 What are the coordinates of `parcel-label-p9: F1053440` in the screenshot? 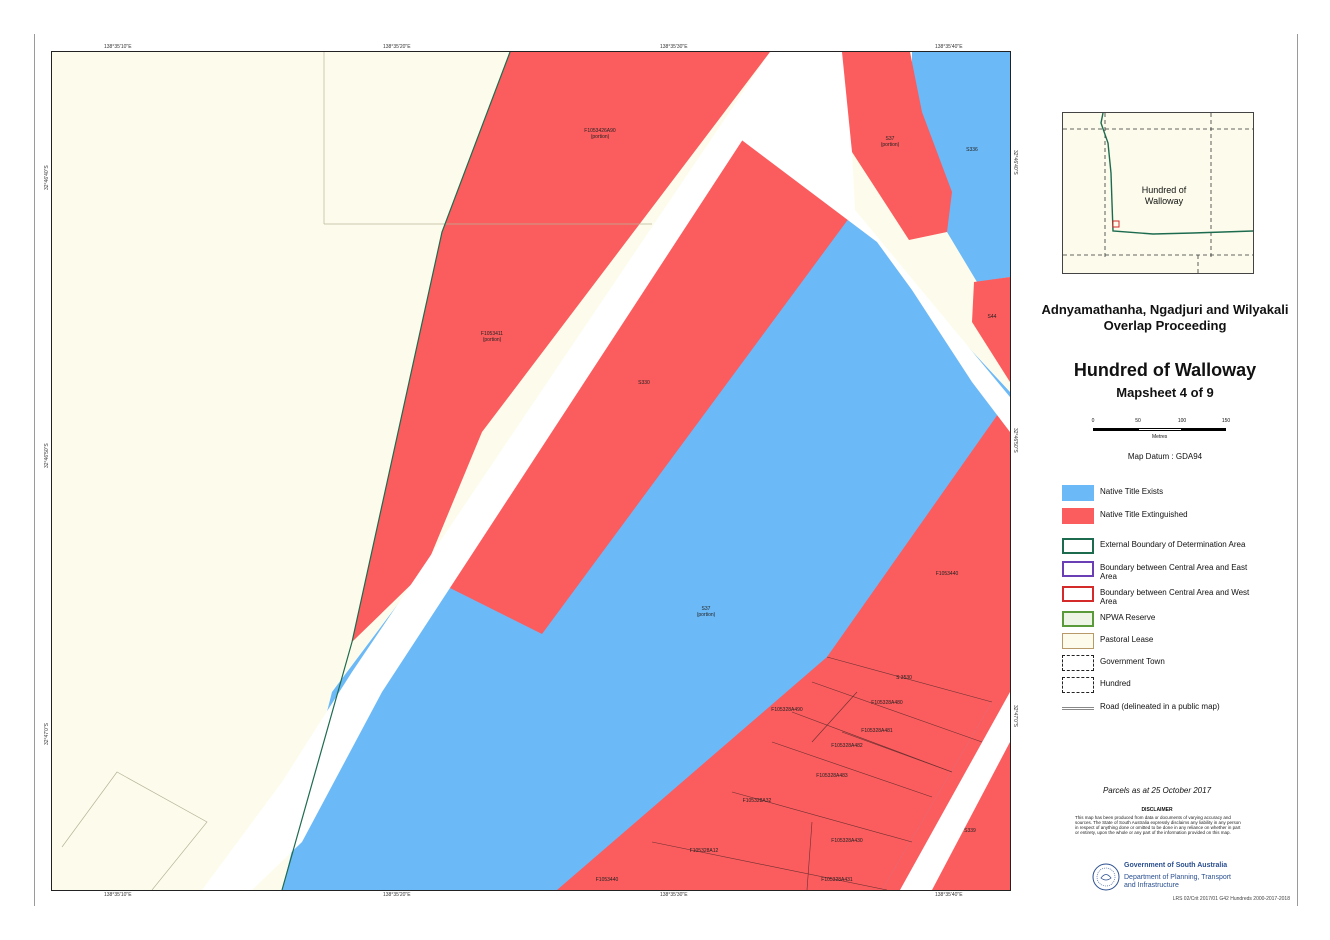 It's located at (947, 574).